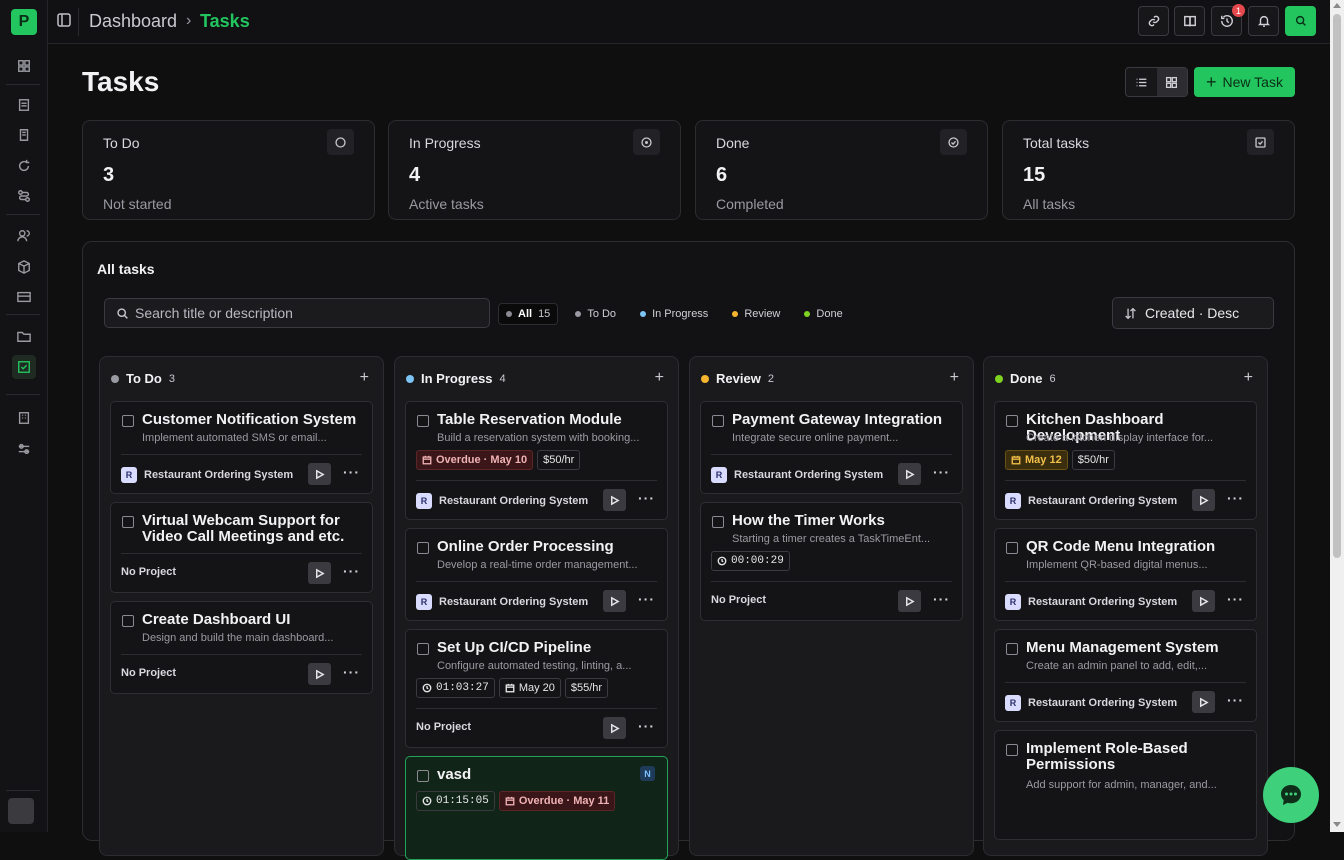  I want to click on search-field, so click(297, 313).